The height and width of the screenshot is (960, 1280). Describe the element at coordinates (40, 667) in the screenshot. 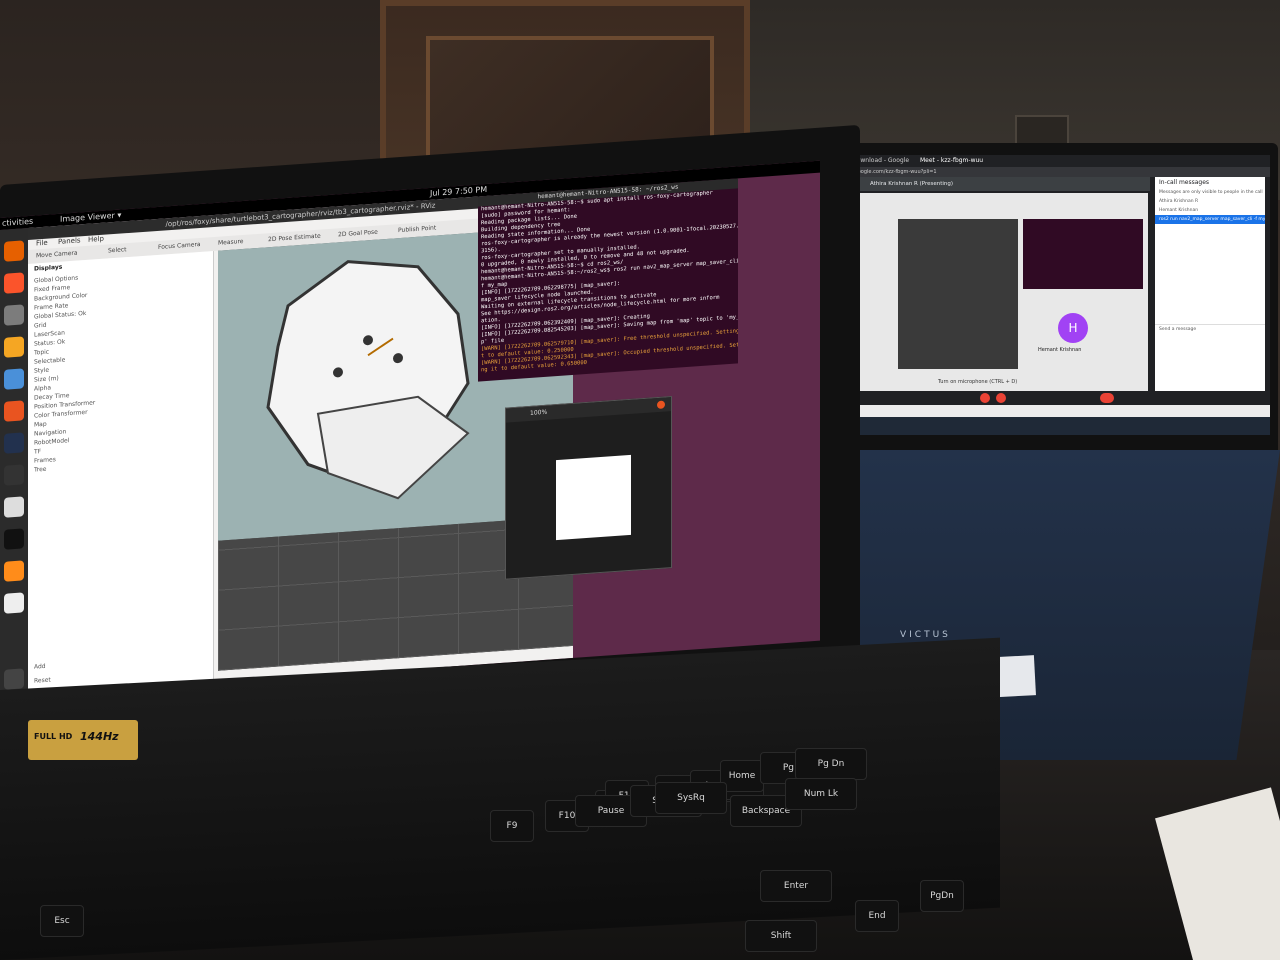

I see `add-button: Add` at that location.